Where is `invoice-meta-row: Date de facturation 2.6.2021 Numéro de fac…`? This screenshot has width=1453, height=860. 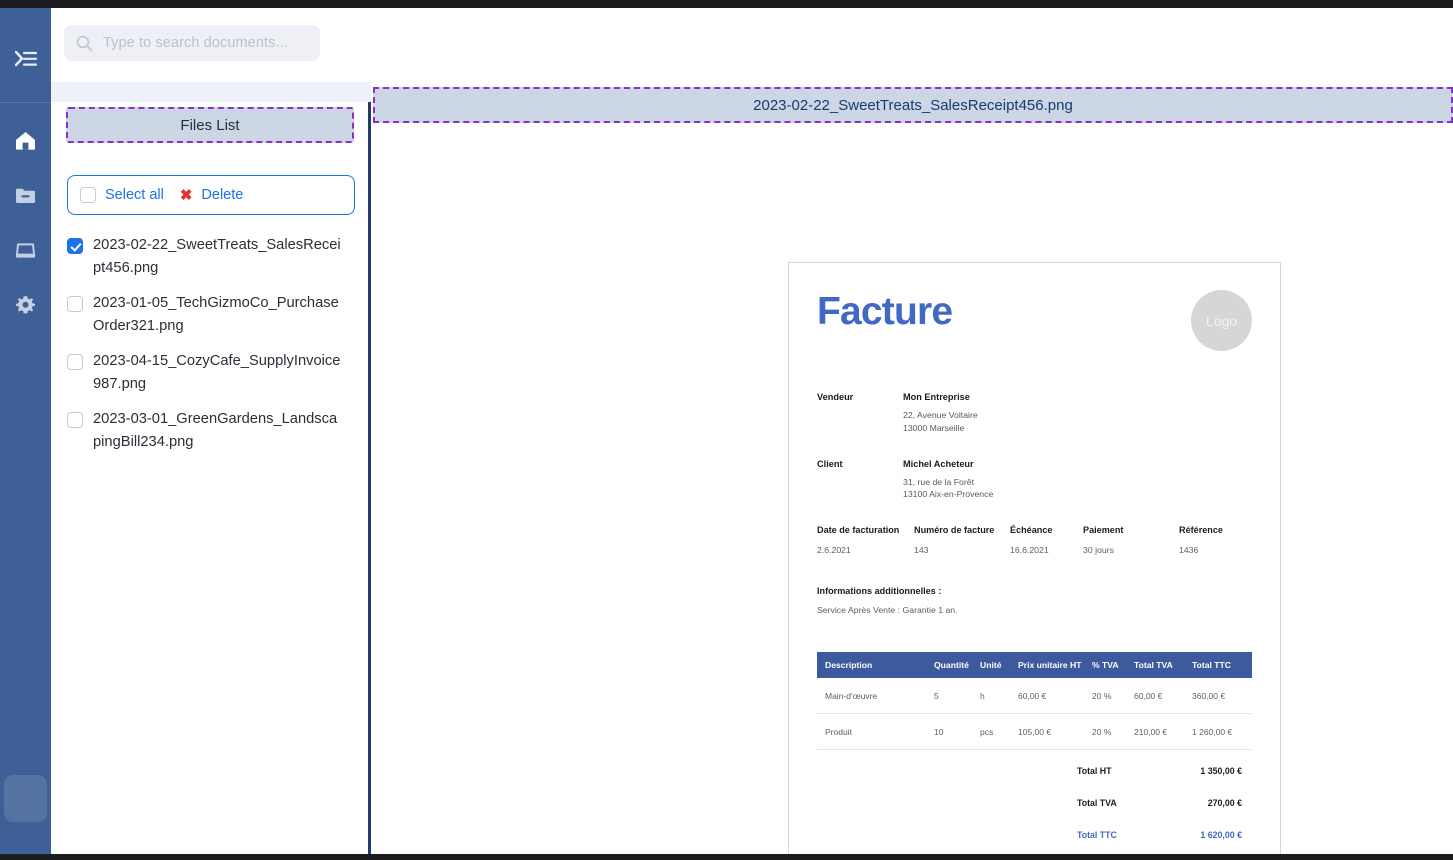
invoice-meta-row: Date de facturation 2.6.2021 Numéro de fac… is located at coordinates (1034, 541).